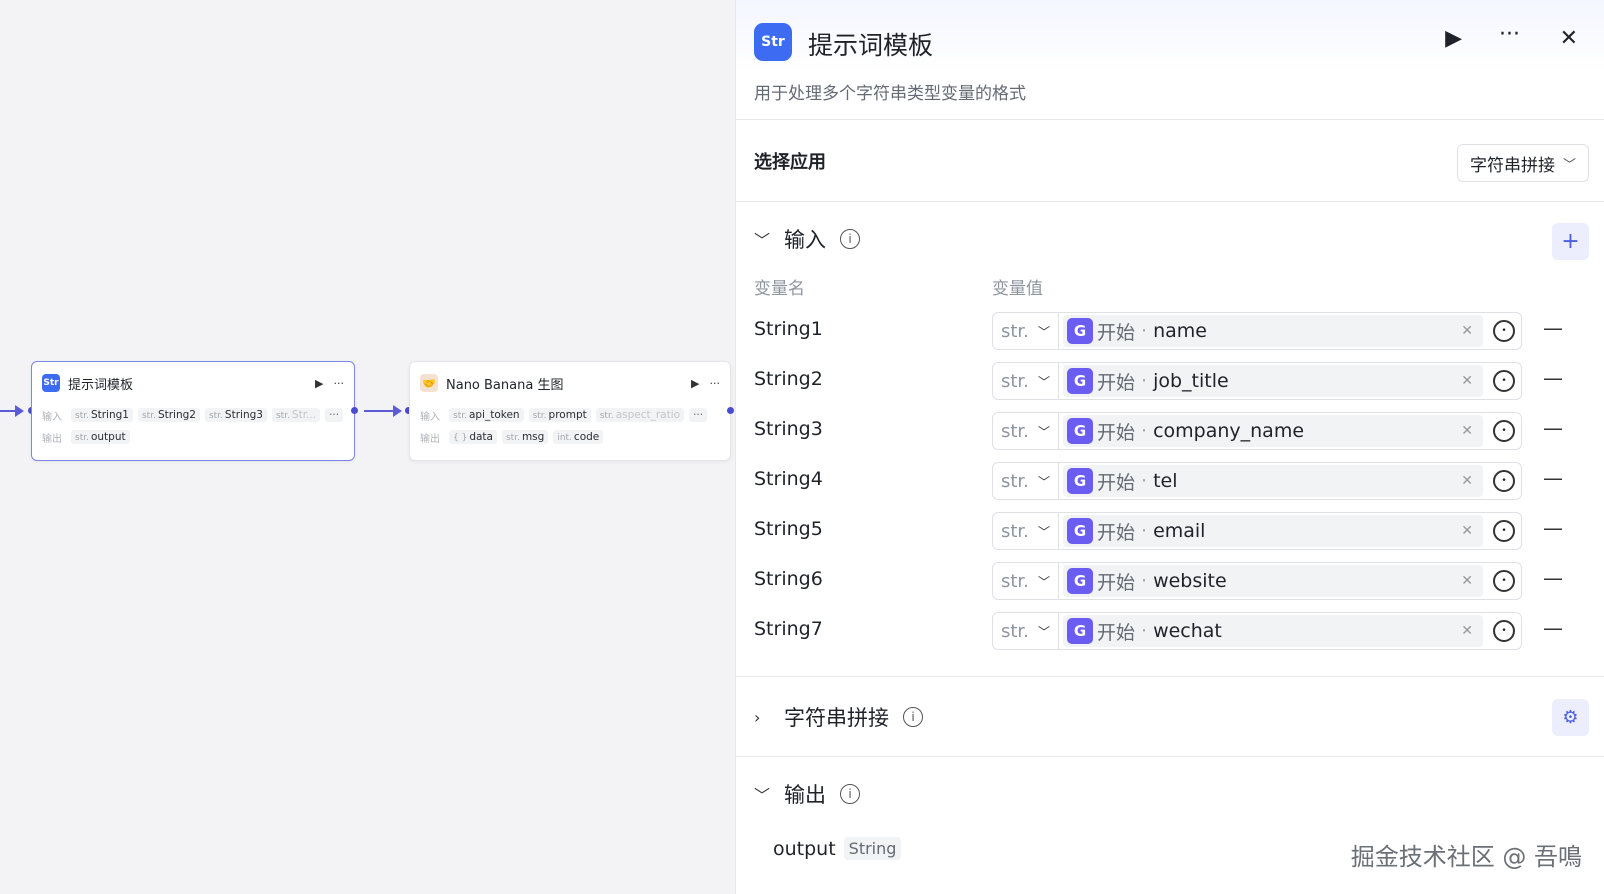 The height and width of the screenshot is (894, 1604). I want to click on variable-row: String5 str. ﹀ G 开始 · email ✕ • —, so click(1170, 532).